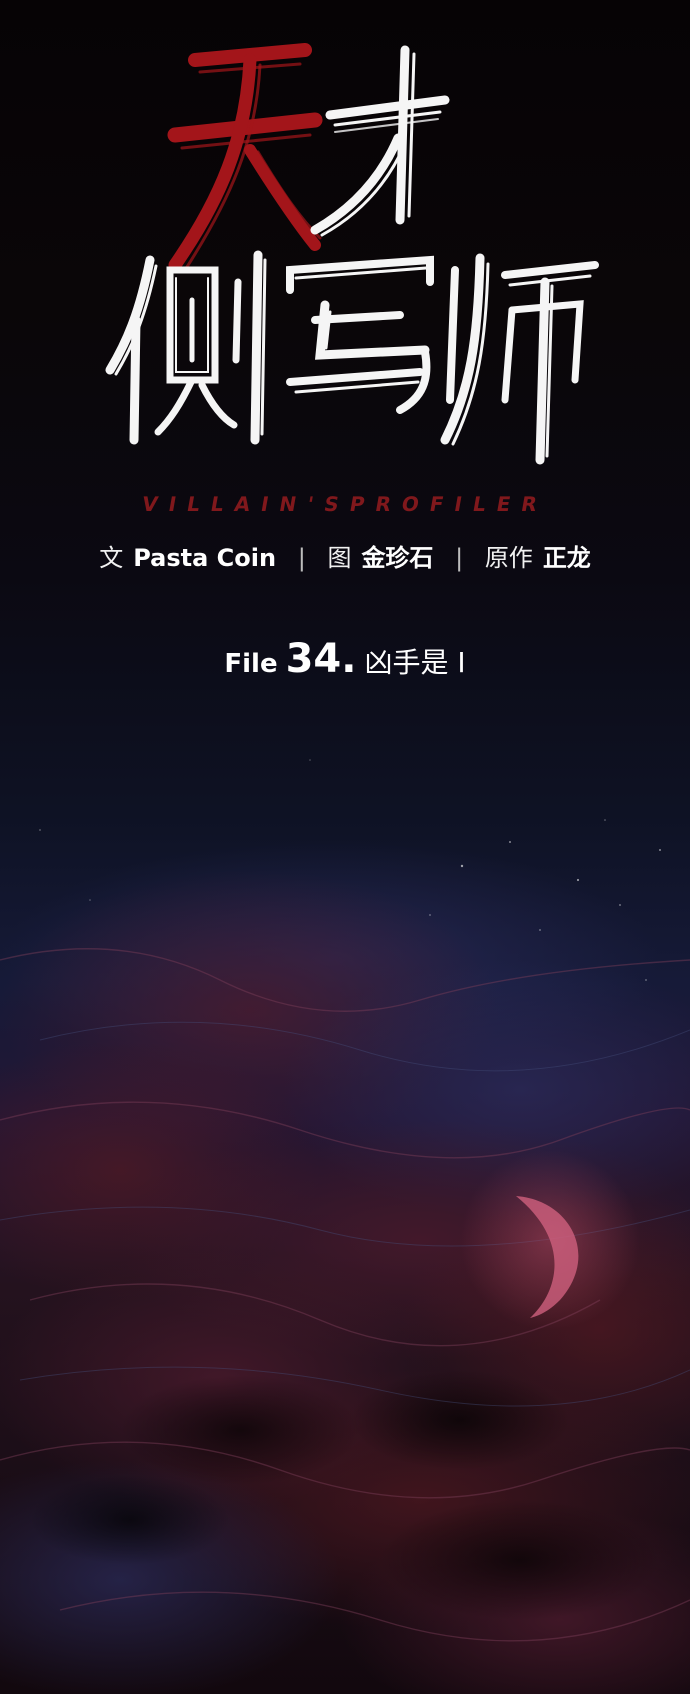 The image size is (690, 1694). I want to click on credit-role: 文, so click(111, 558).